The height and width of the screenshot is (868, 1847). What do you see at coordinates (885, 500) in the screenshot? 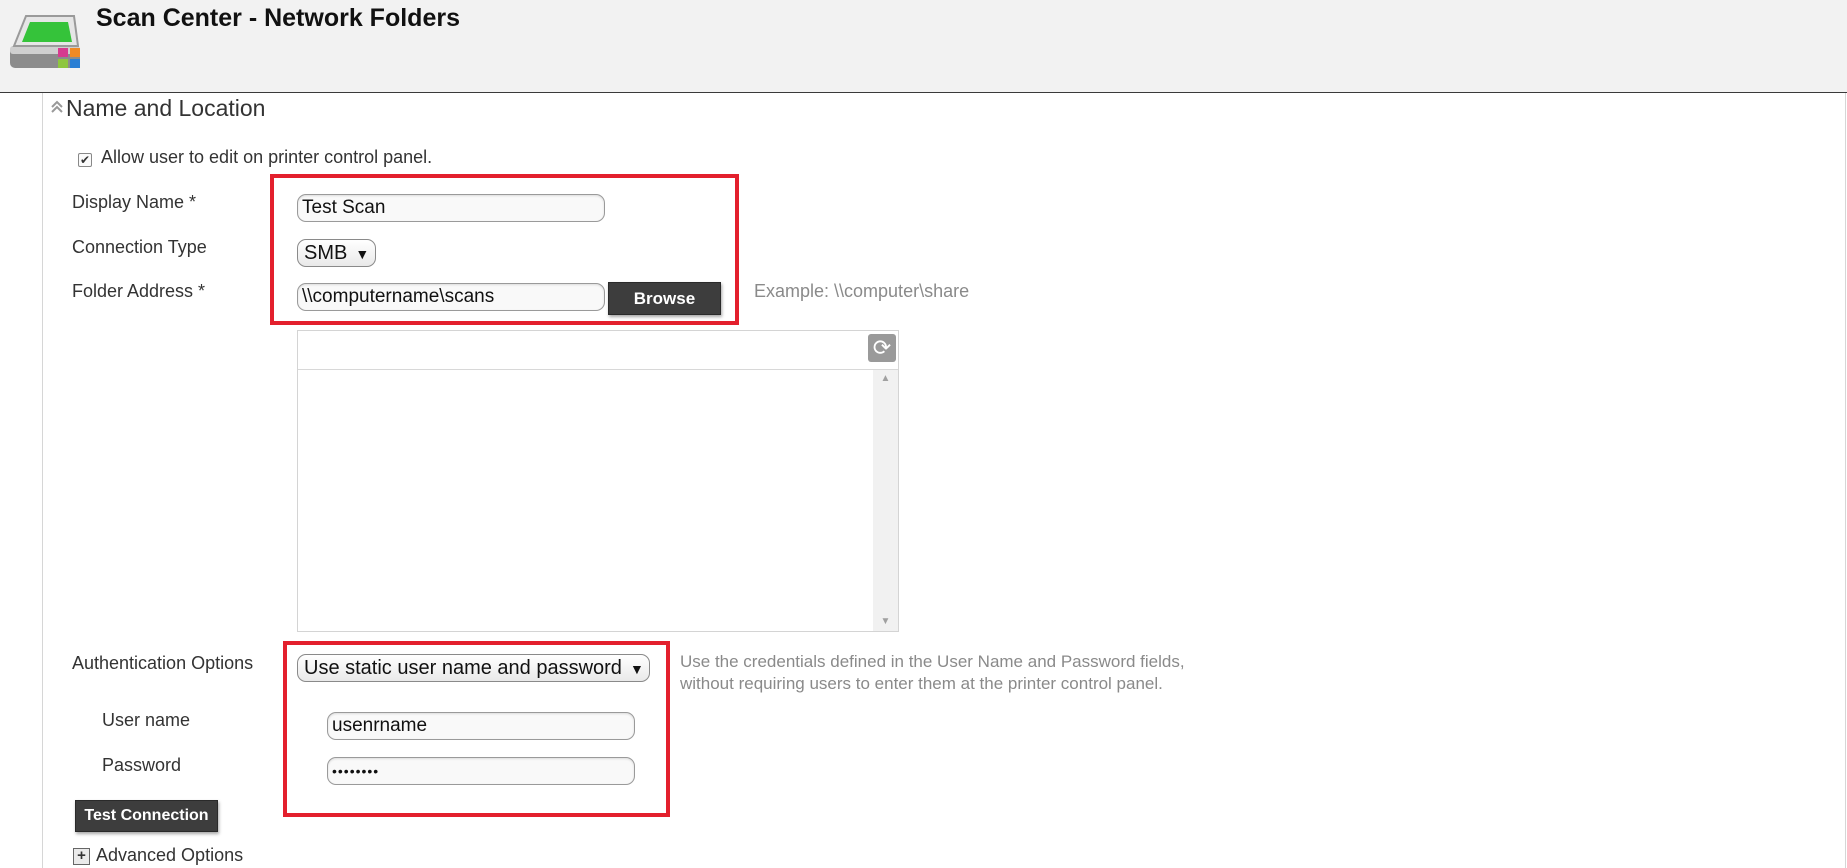
I see `browse-panel-scrollbar: ▲ ▼` at bounding box center [885, 500].